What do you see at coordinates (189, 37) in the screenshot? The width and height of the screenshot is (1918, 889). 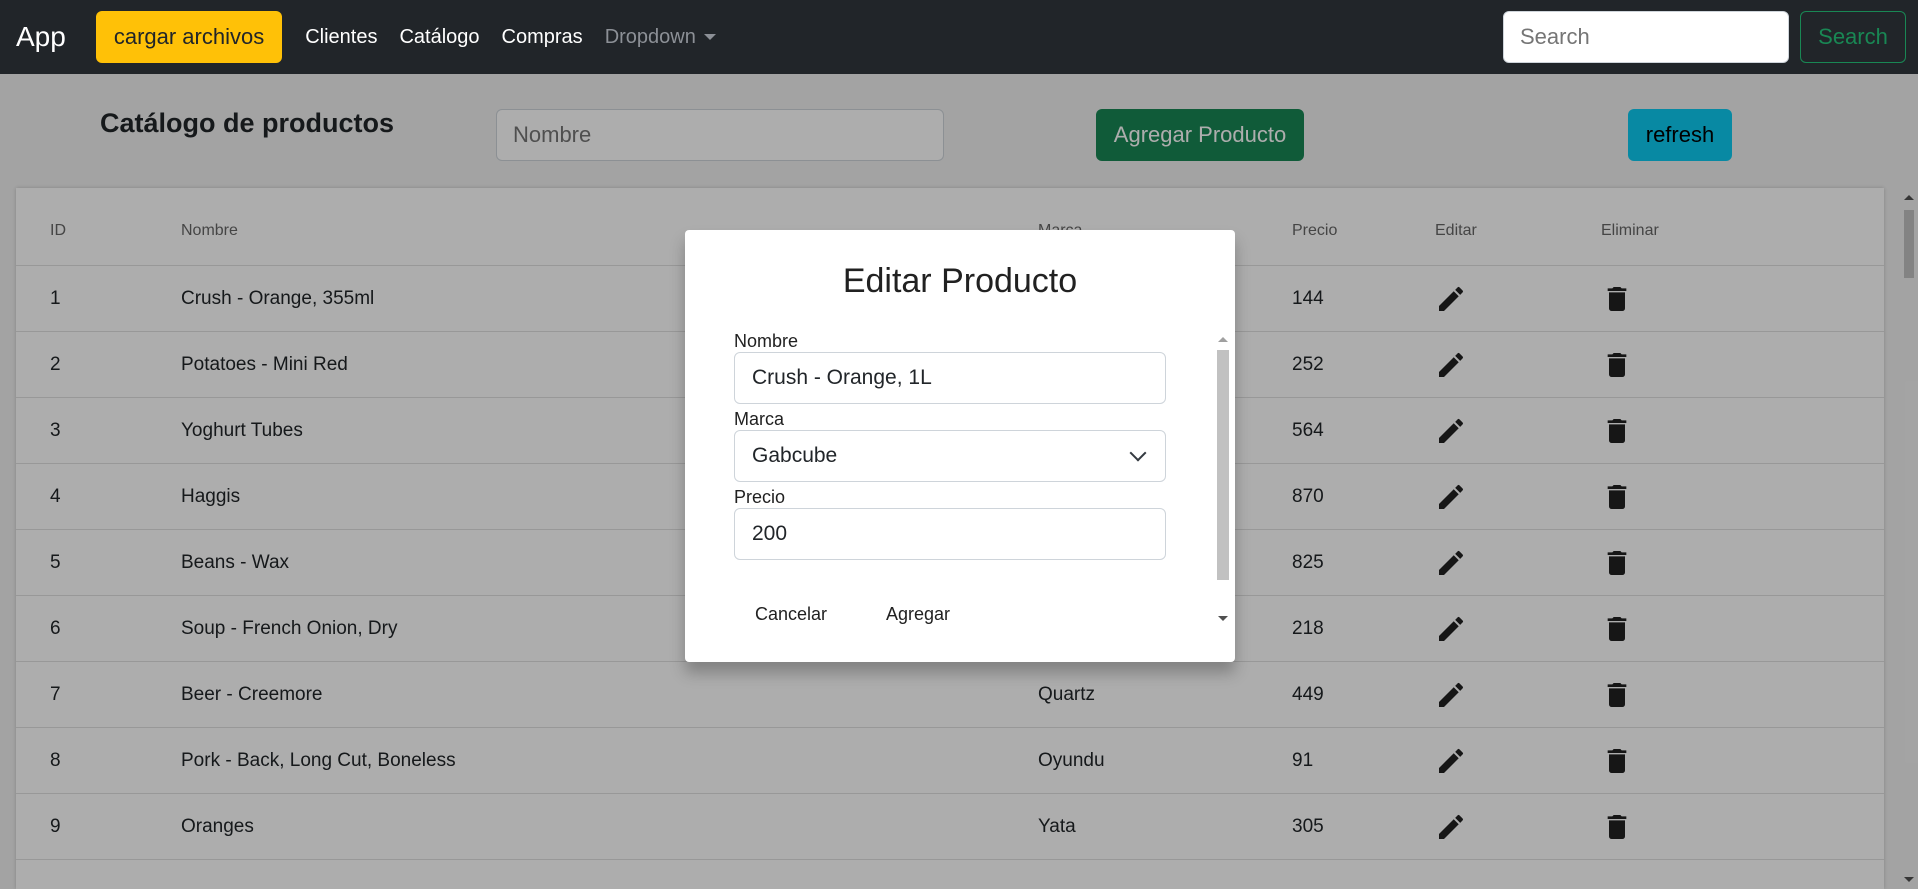 I see `upload-files-button: cargar archivos` at bounding box center [189, 37].